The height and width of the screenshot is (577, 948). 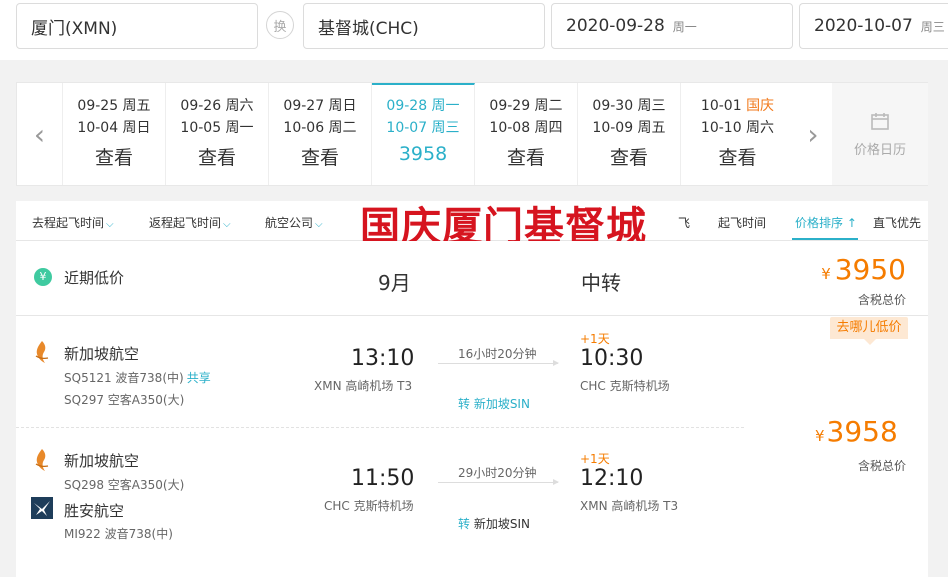 I want to click on sort-active-underline, so click(x=825, y=239).